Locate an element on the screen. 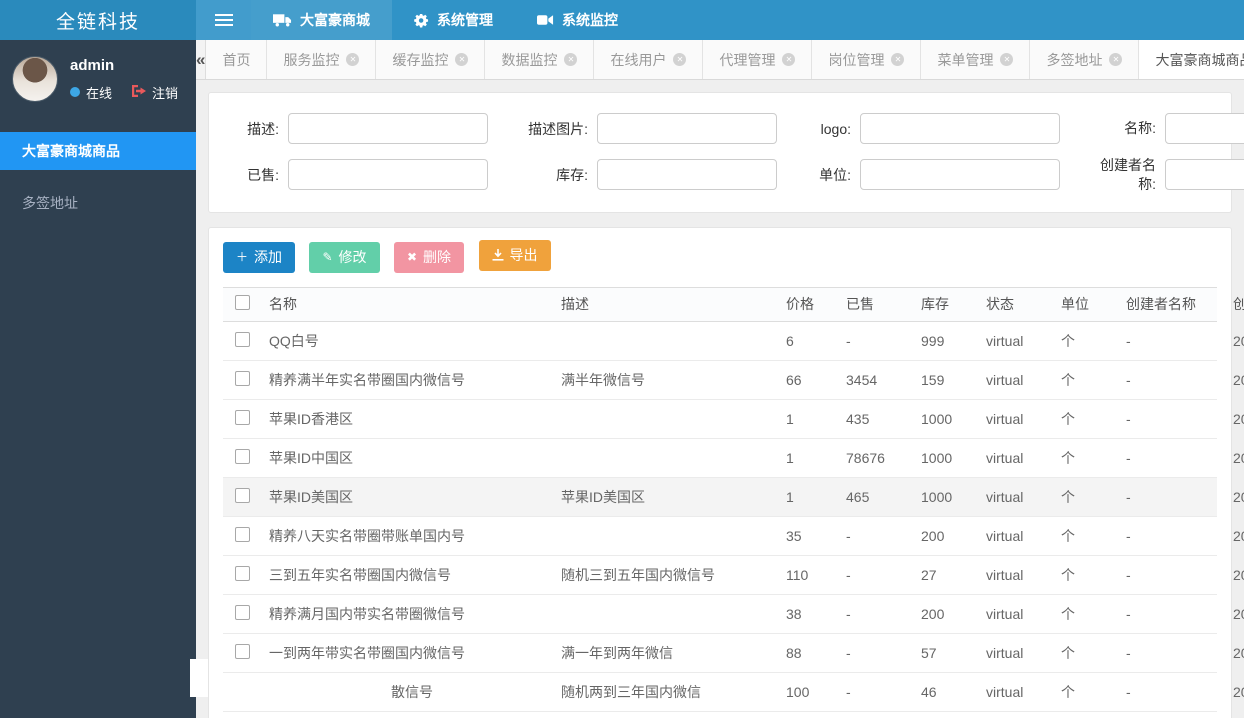  desc-input is located at coordinates (388, 128).